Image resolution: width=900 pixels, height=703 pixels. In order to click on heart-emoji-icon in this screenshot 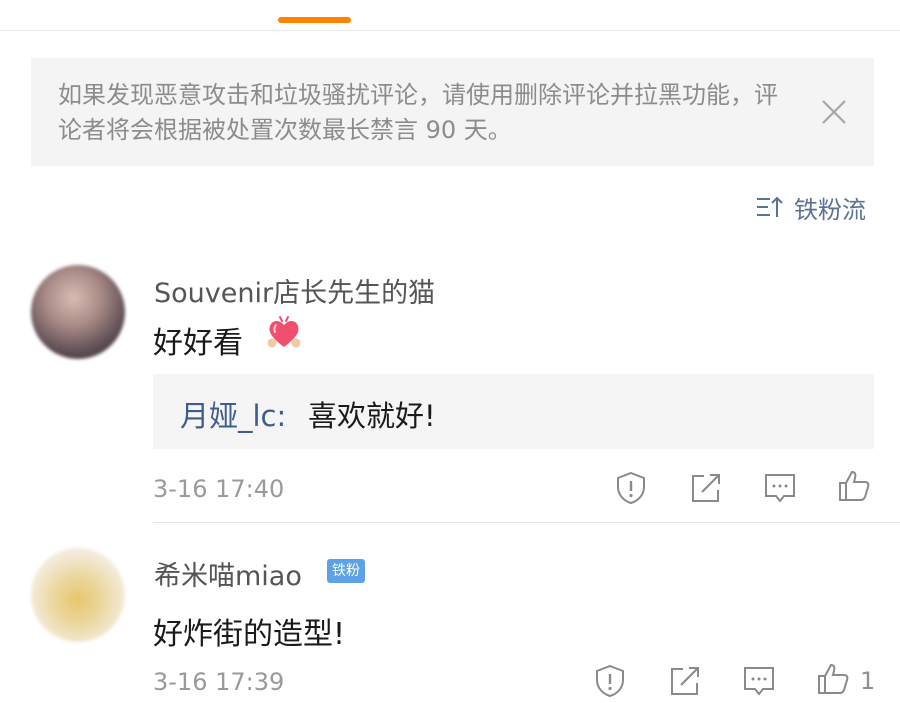, I will do `click(284, 332)`.